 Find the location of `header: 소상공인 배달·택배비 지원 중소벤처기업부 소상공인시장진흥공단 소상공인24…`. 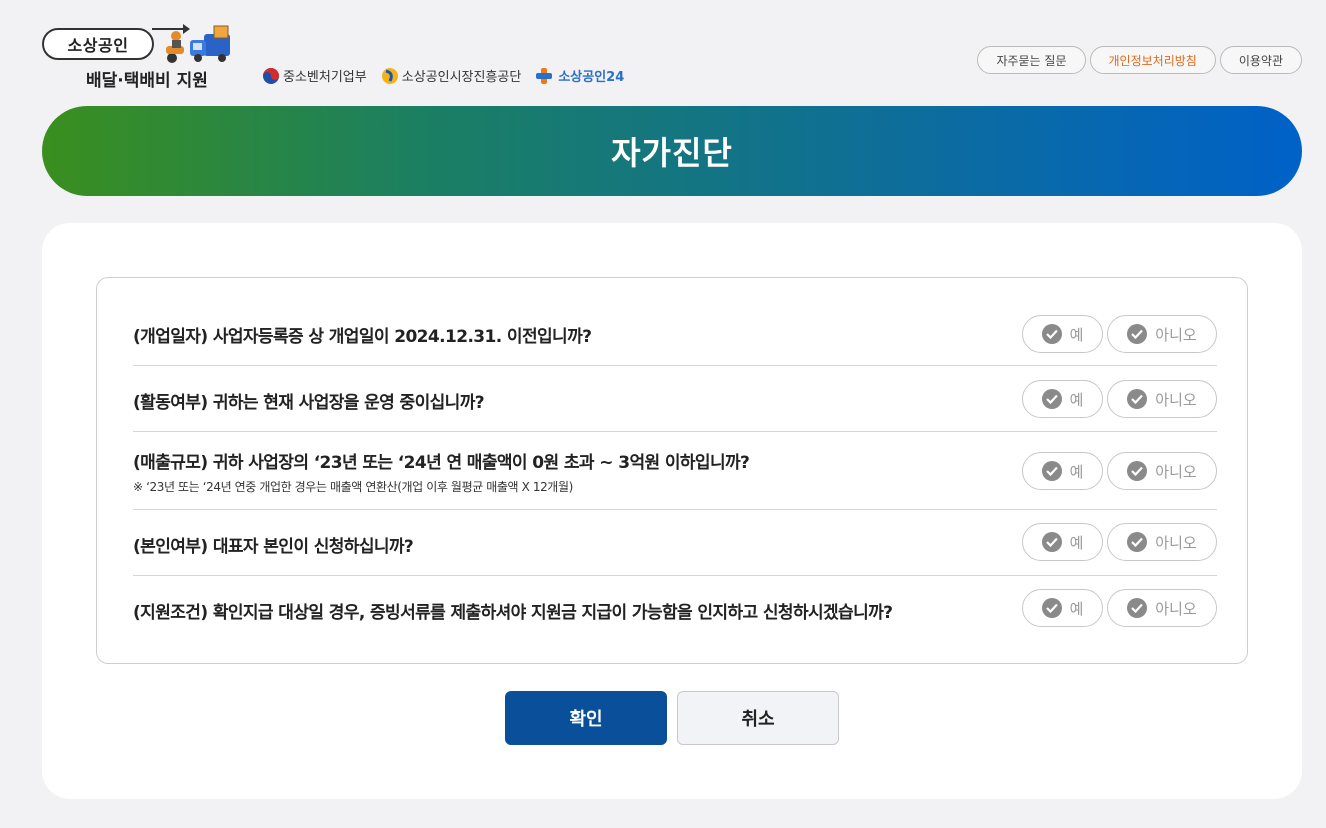

header: 소상공인 배달·택배비 지원 중소벤처기업부 소상공인시장진흥공단 소상공인24… is located at coordinates (663, 50).